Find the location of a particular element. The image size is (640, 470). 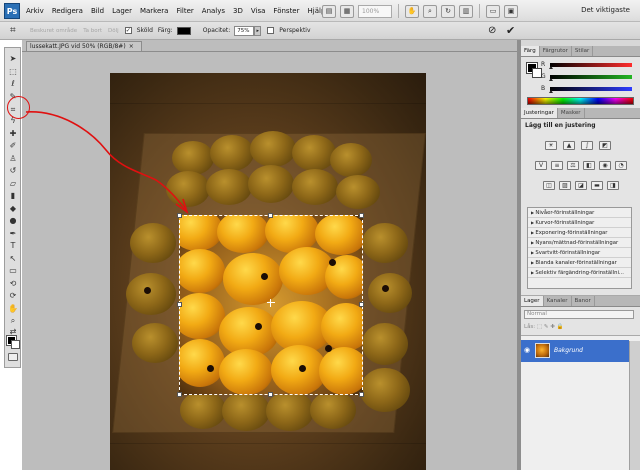

close-tab-icon: × is located at coordinates (131, 46).